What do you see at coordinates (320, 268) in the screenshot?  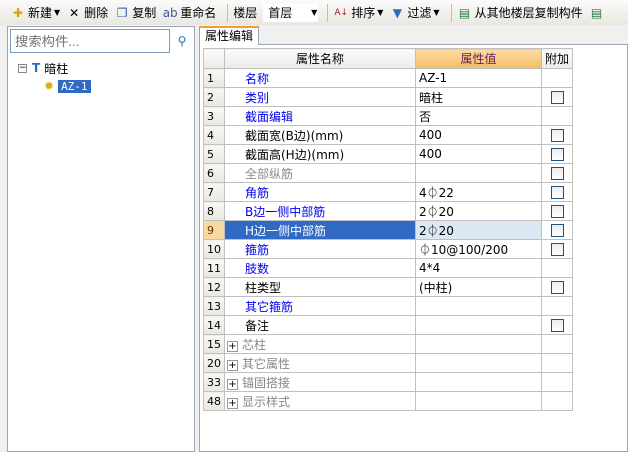 I see `property-name: 肢数` at bounding box center [320, 268].